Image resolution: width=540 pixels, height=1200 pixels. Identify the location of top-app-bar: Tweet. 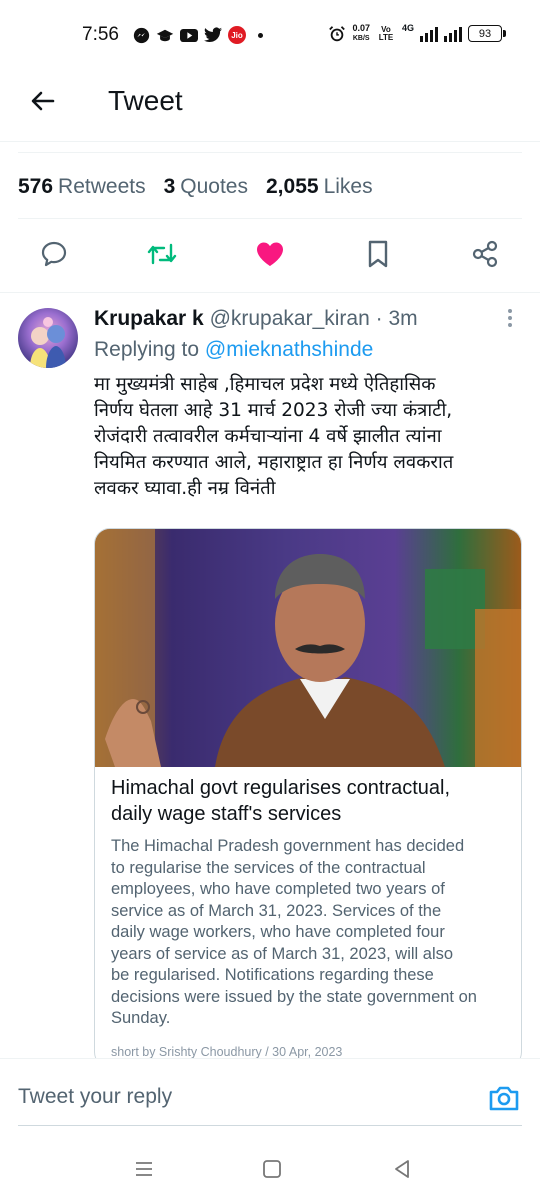
(270, 106).